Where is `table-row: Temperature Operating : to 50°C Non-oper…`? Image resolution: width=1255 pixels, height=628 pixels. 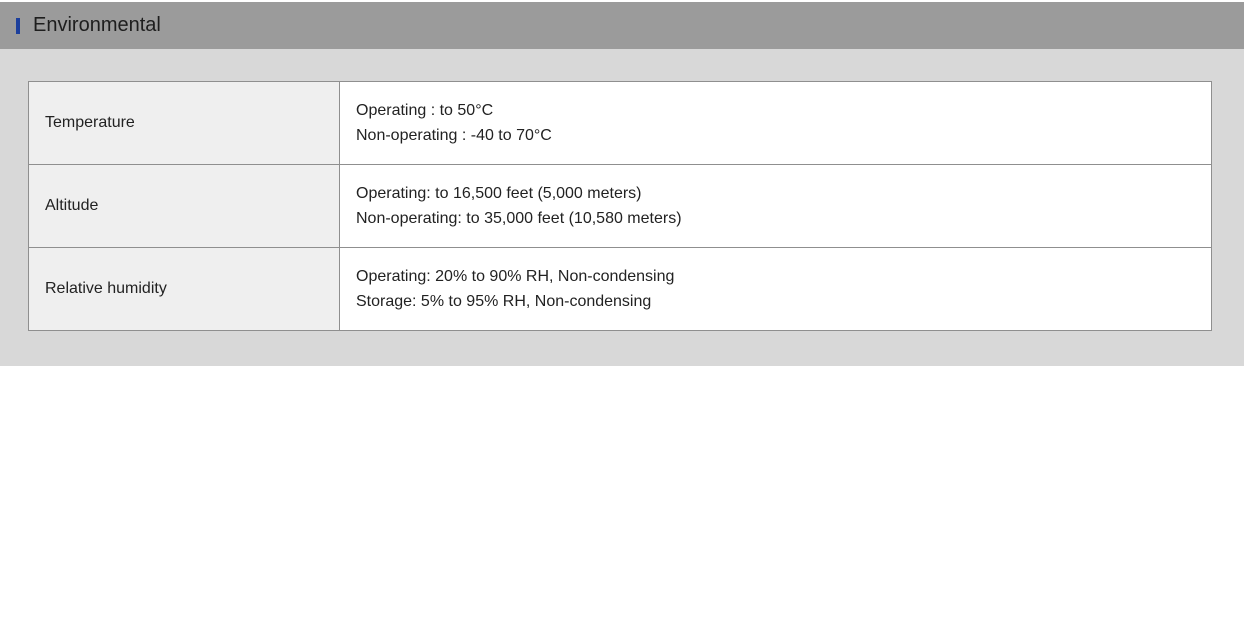 table-row: Temperature Operating : to 50°C Non-oper… is located at coordinates (620, 123).